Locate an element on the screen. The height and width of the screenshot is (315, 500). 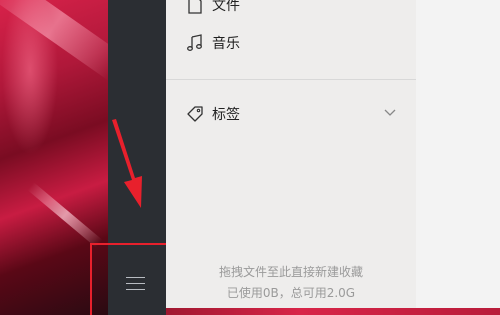
drag-drop-hint: 拖拽文件至此直接新建收藏 is located at coordinates (290, 272).